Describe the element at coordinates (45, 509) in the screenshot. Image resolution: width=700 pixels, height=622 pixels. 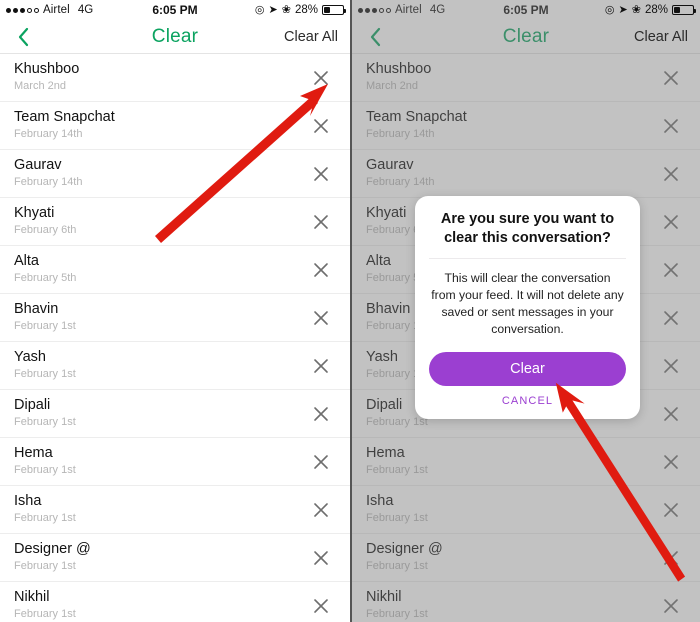
I see `conversation-row-text: Isha February 1st` at that location.